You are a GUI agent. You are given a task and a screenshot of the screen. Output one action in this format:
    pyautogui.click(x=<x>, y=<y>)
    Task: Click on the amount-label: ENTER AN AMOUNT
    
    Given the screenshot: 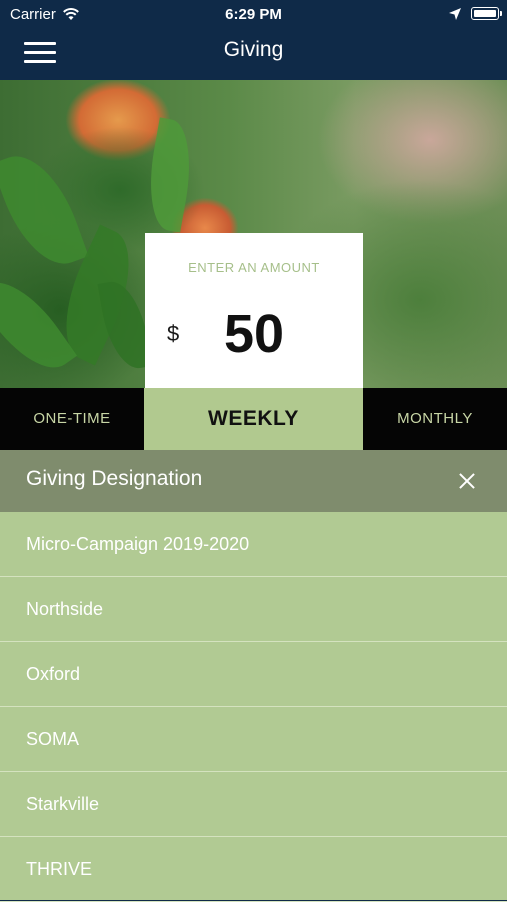 What is the action you would take?
    pyautogui.click(x=254, y=267)
    